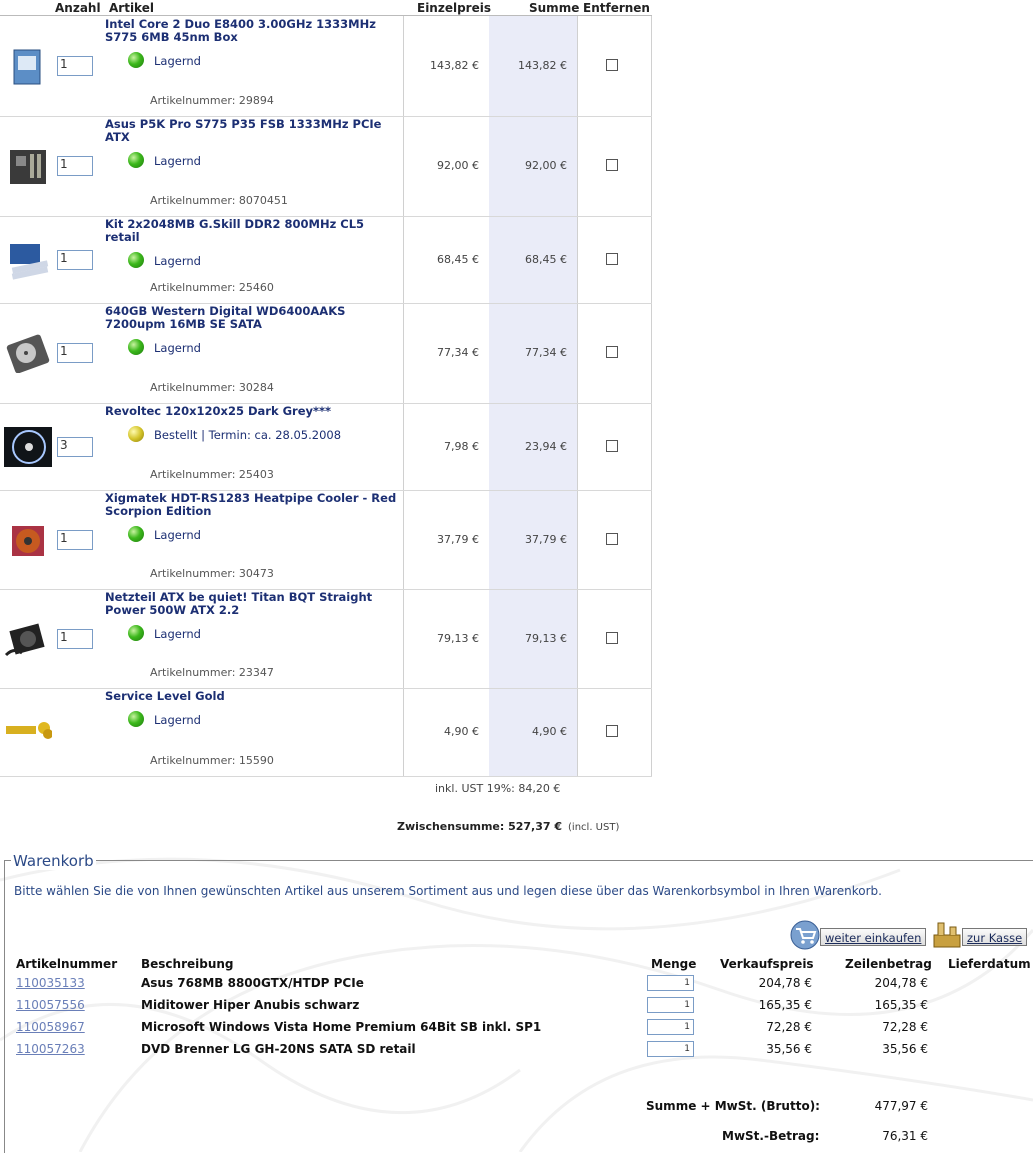 The image size is (1033, 1153). What do you see at coordinates (498, 788) in the screenshot?
I see `tax-line: inkl. UST 19%: 84,20 €` at bounding box center [498, 788].